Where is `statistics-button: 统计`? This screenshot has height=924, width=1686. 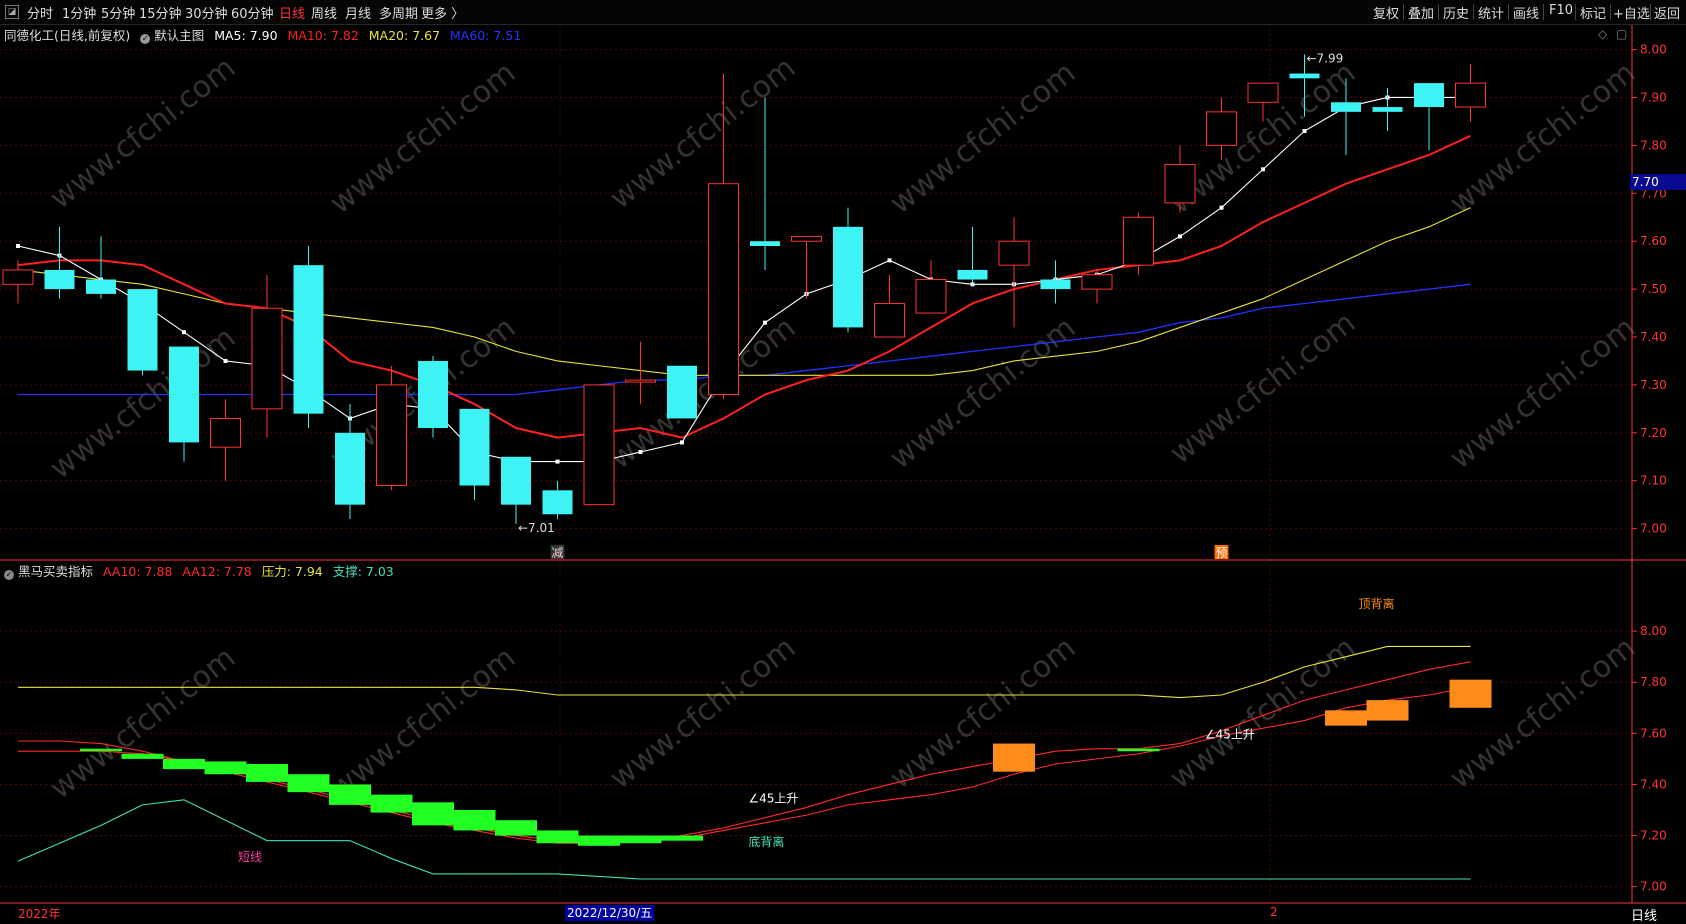 statistics-button: 统计 is located at coordinates (1491, 12).